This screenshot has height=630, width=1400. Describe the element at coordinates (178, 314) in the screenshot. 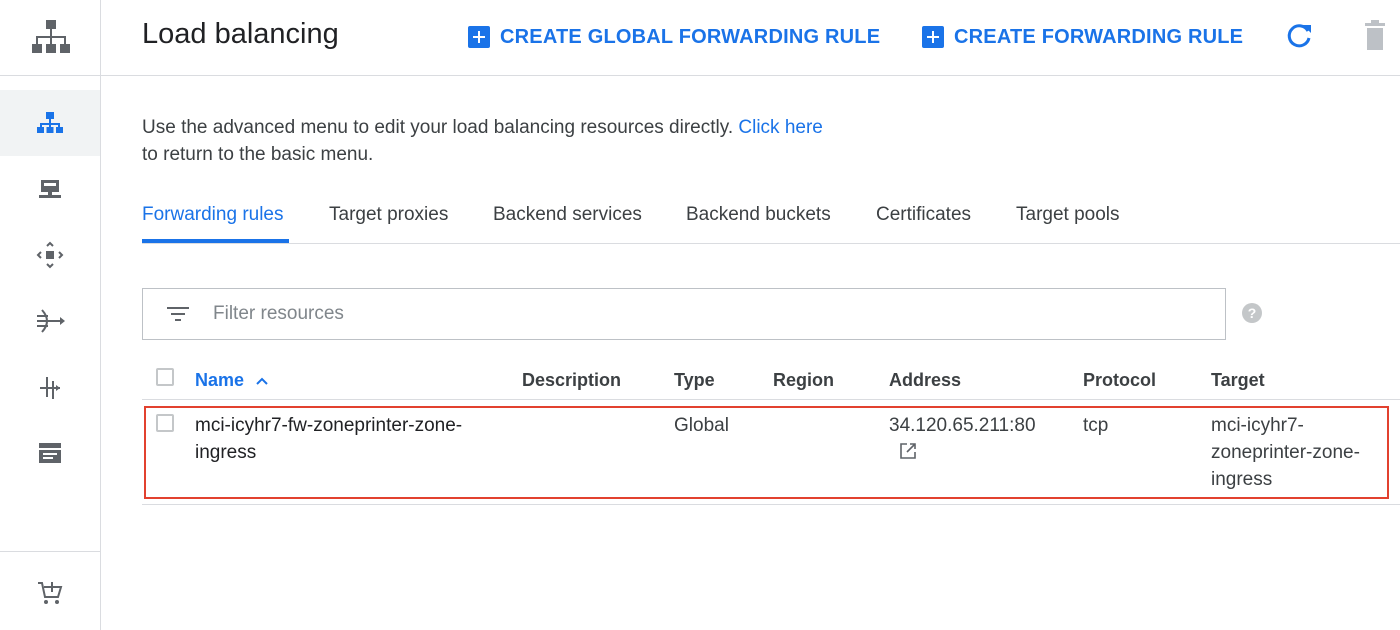

I see `filter-list-icon` at that location.